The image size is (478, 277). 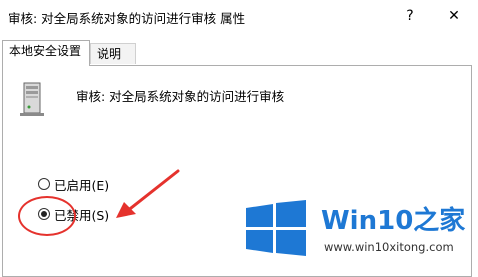 What do you see at coordinates (389, 247) in the screenshot?
I see `watermark-url: www.win10xitong.com` at bounding box center [389, 247].